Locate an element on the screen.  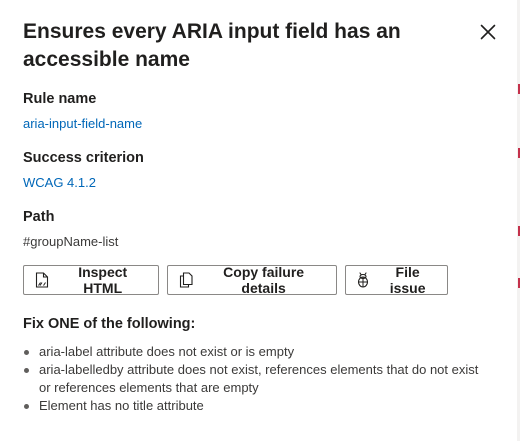
copy-icon is located at coordinates (185, 280).